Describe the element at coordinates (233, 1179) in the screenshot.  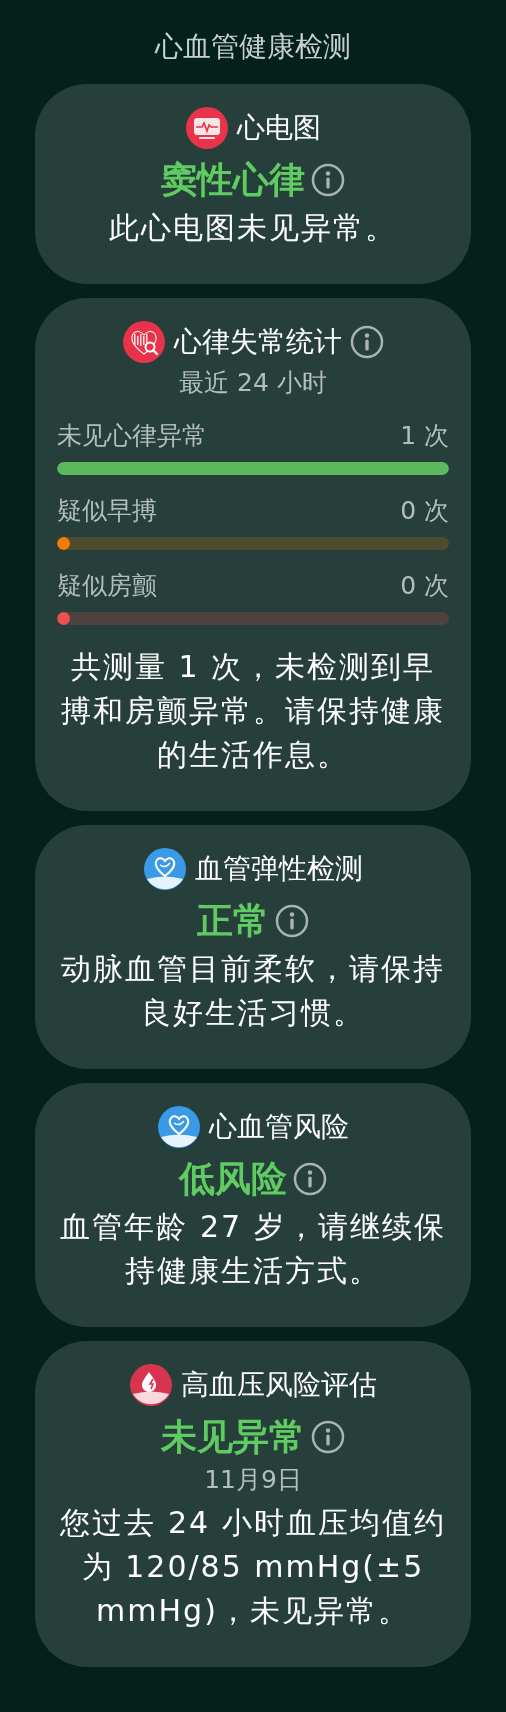
I see `status-text: 低风险` at that location.